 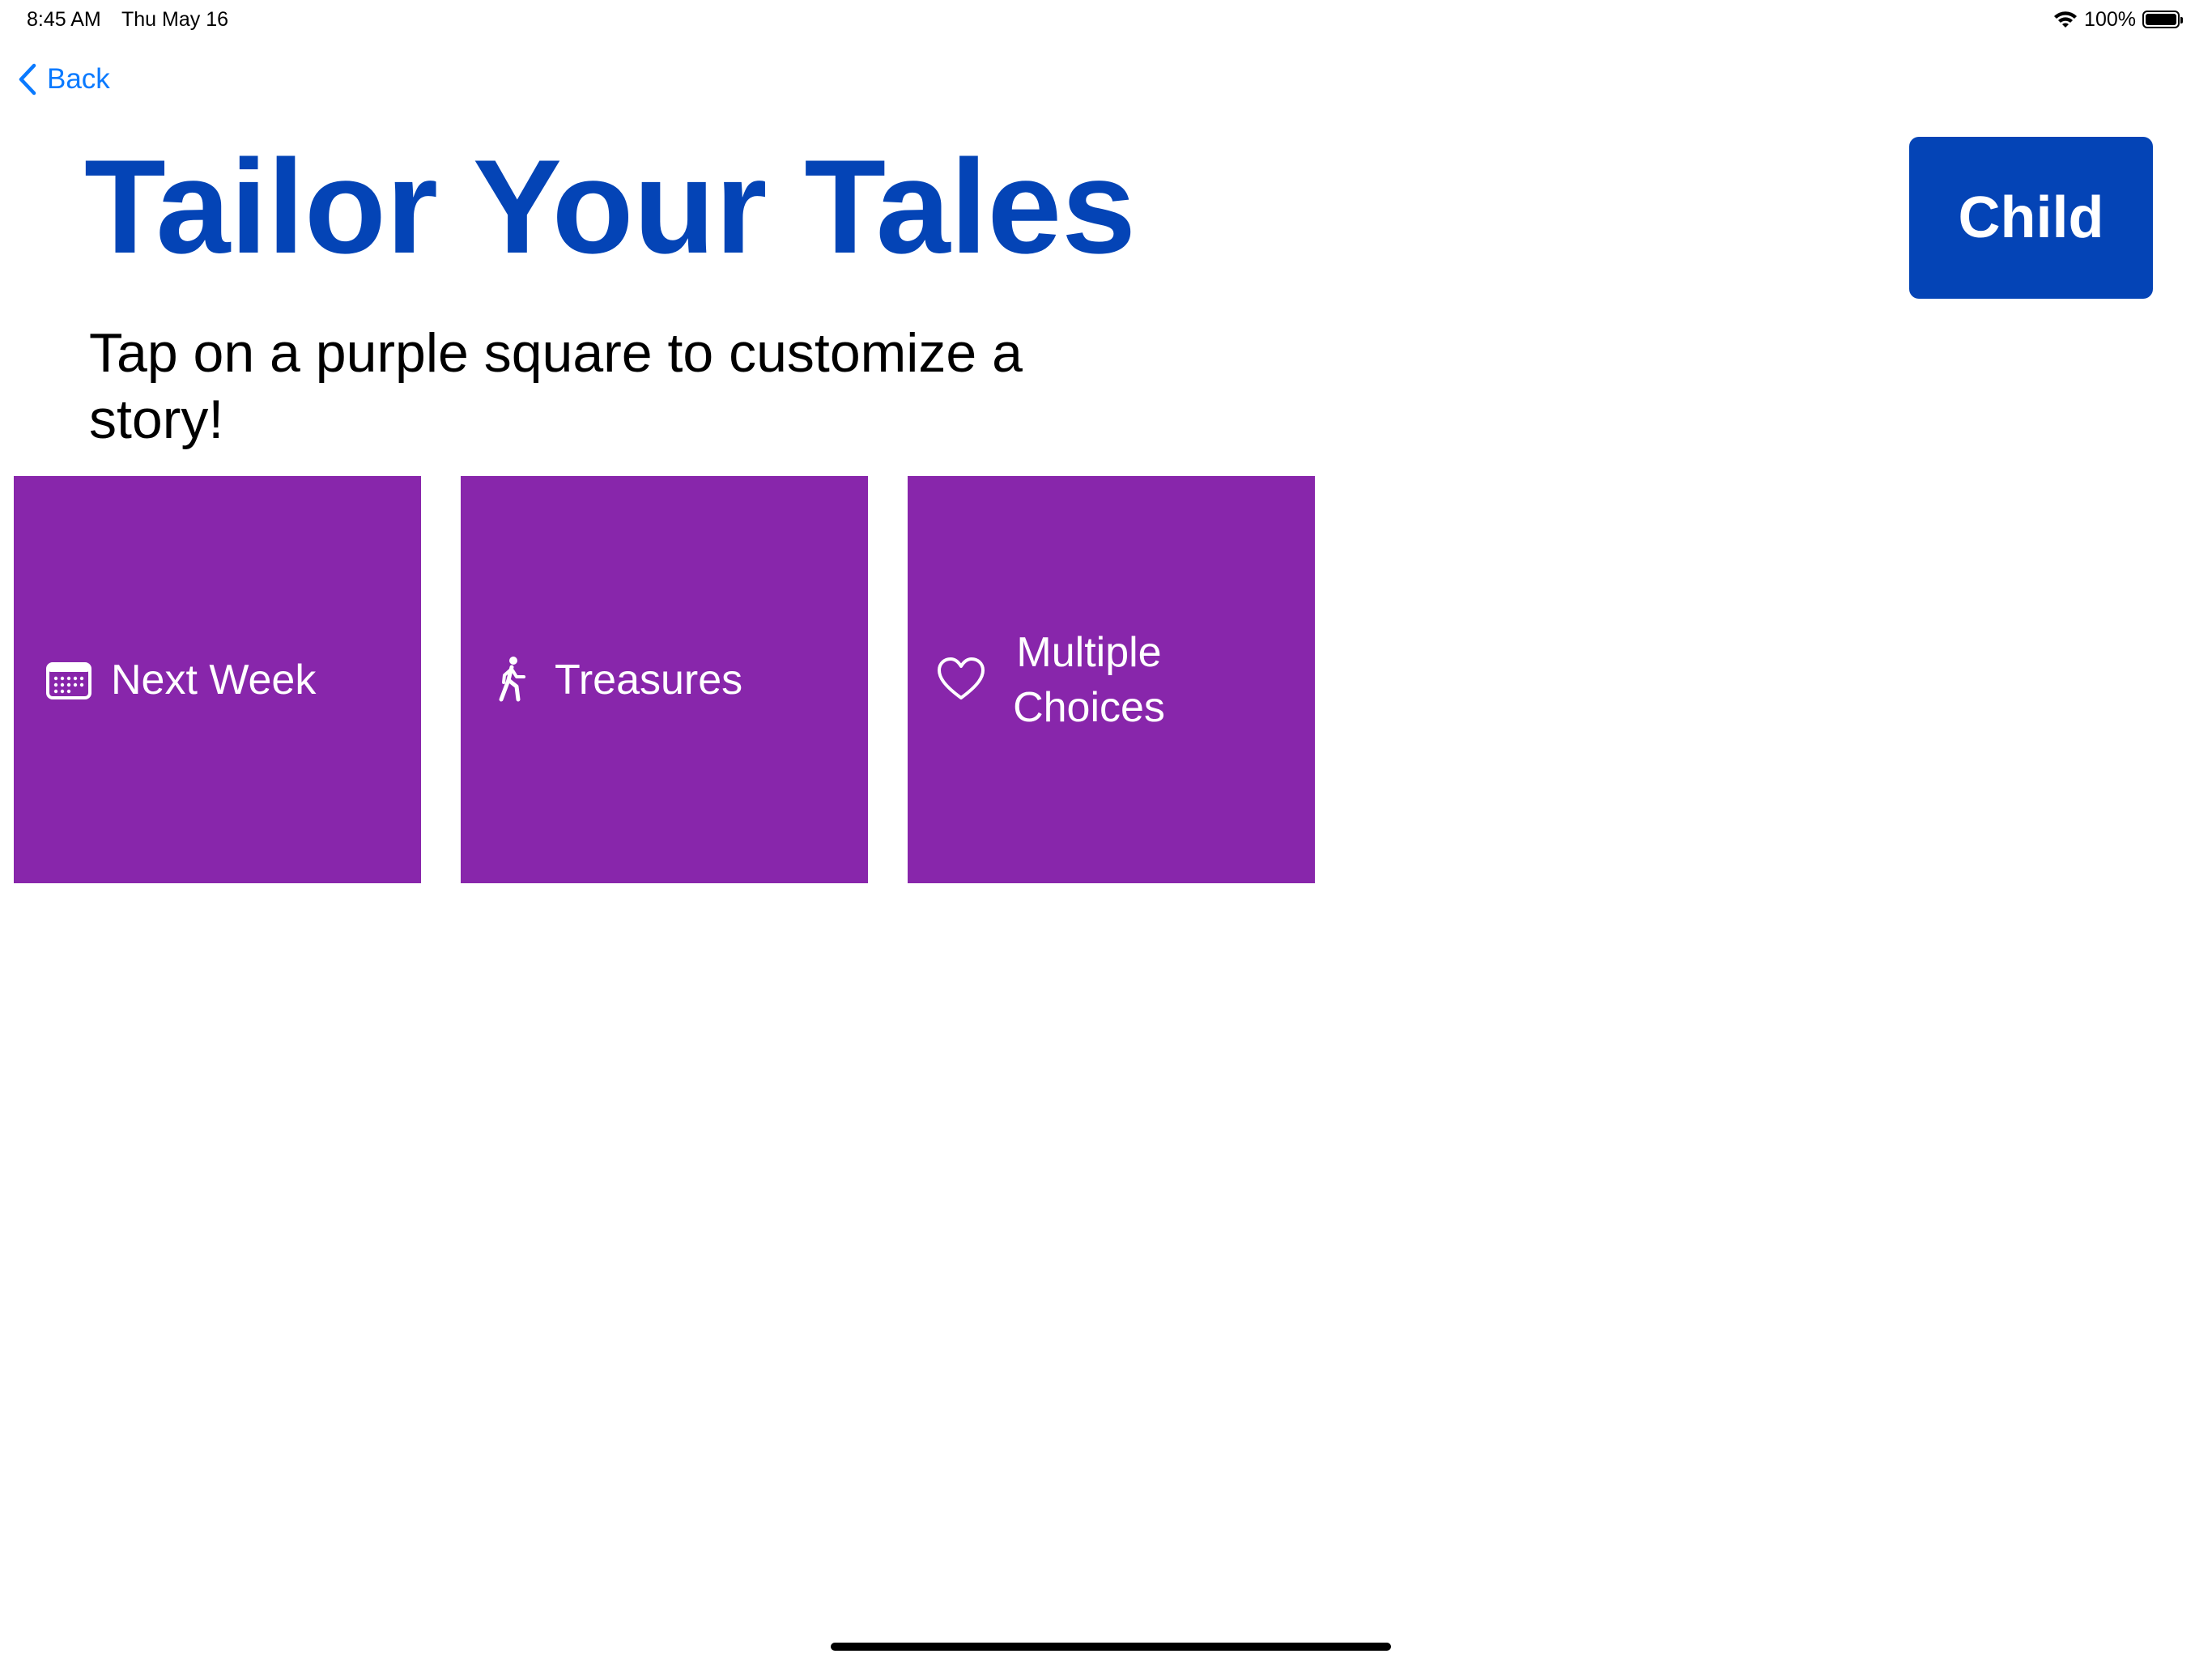 I want to click on tile-next-week: Next Week, so click(x=217, y=679).